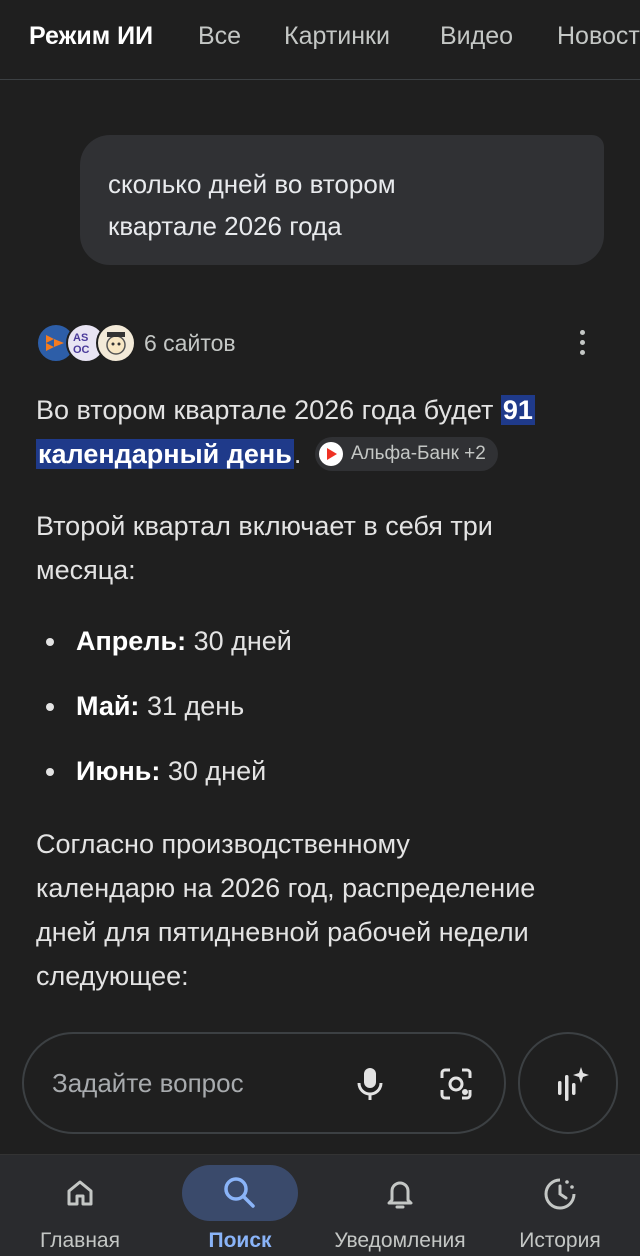  What do you see at coordinates (116, 343) in the screenshot?
I see `site-logo-3-icon` at bounding box center [116, 343].